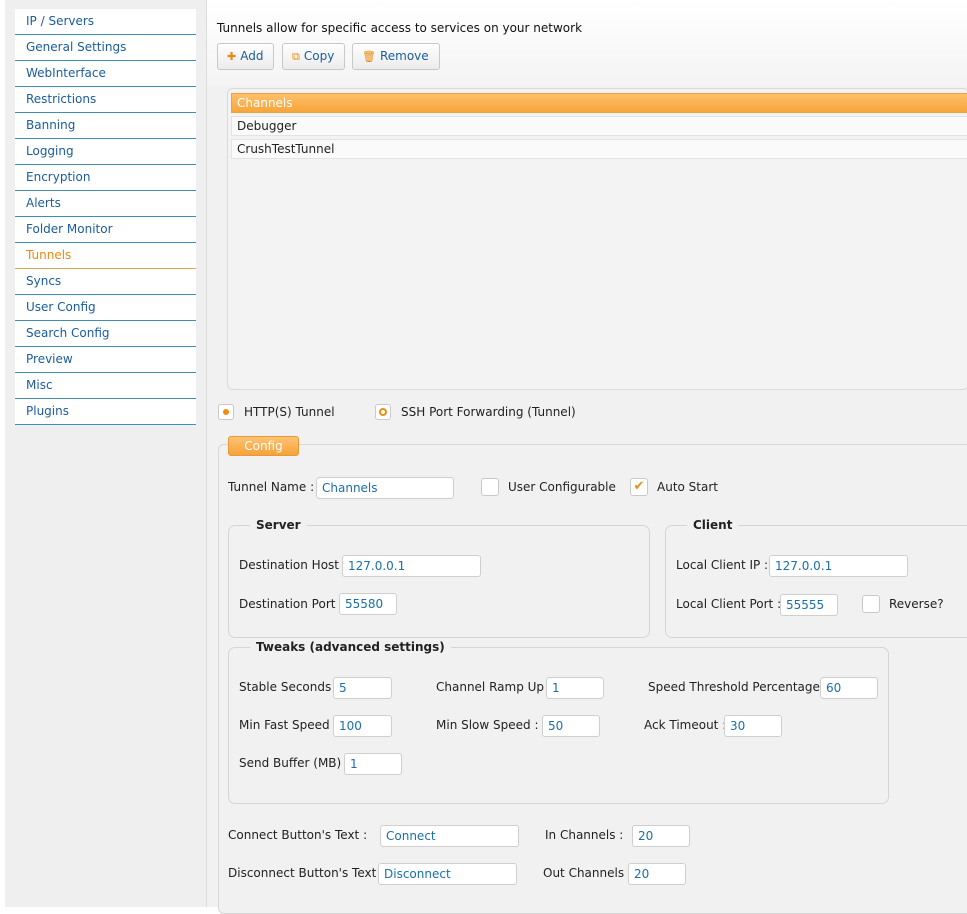  I want to click on user-configurable-label: User Configurable, so click(562, 487).